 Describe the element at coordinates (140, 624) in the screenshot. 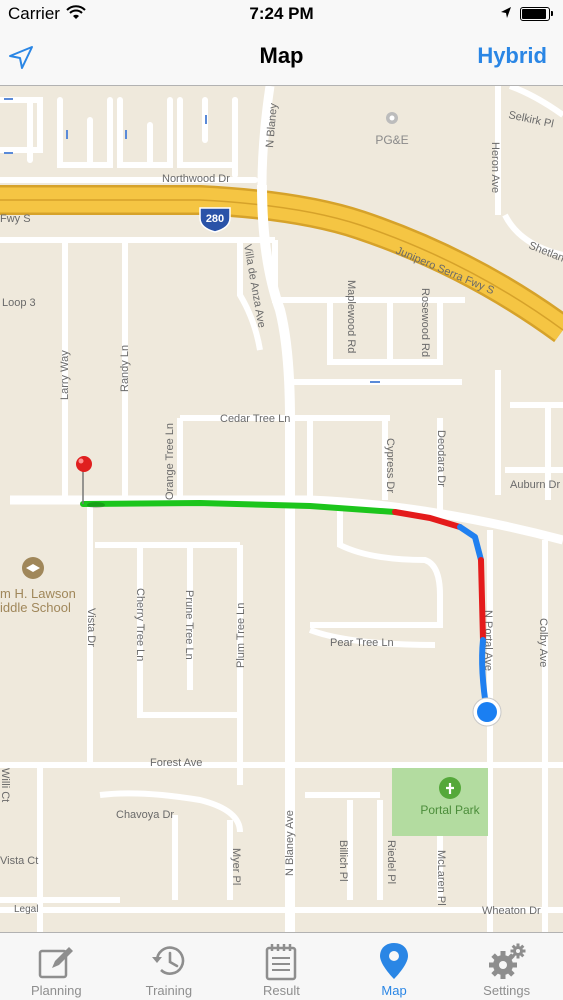

I see `road-label-cherry: Cherry Tree Ln` at that location.